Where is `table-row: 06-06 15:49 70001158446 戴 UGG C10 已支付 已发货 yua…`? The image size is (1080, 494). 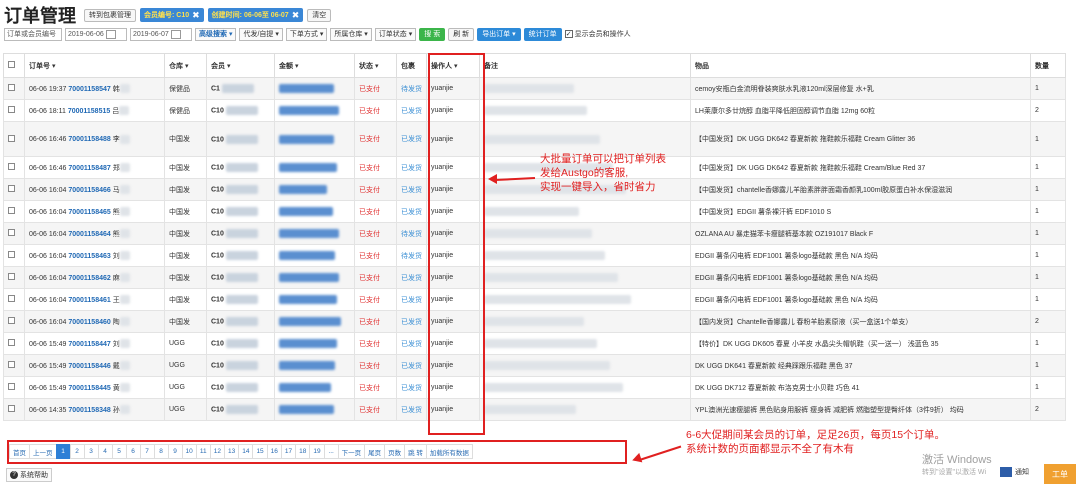 table-row: 06-06 15:49 70001158446 戴 UGG C10 已支付 已发货 yua… is located at coordinates (534, 365).